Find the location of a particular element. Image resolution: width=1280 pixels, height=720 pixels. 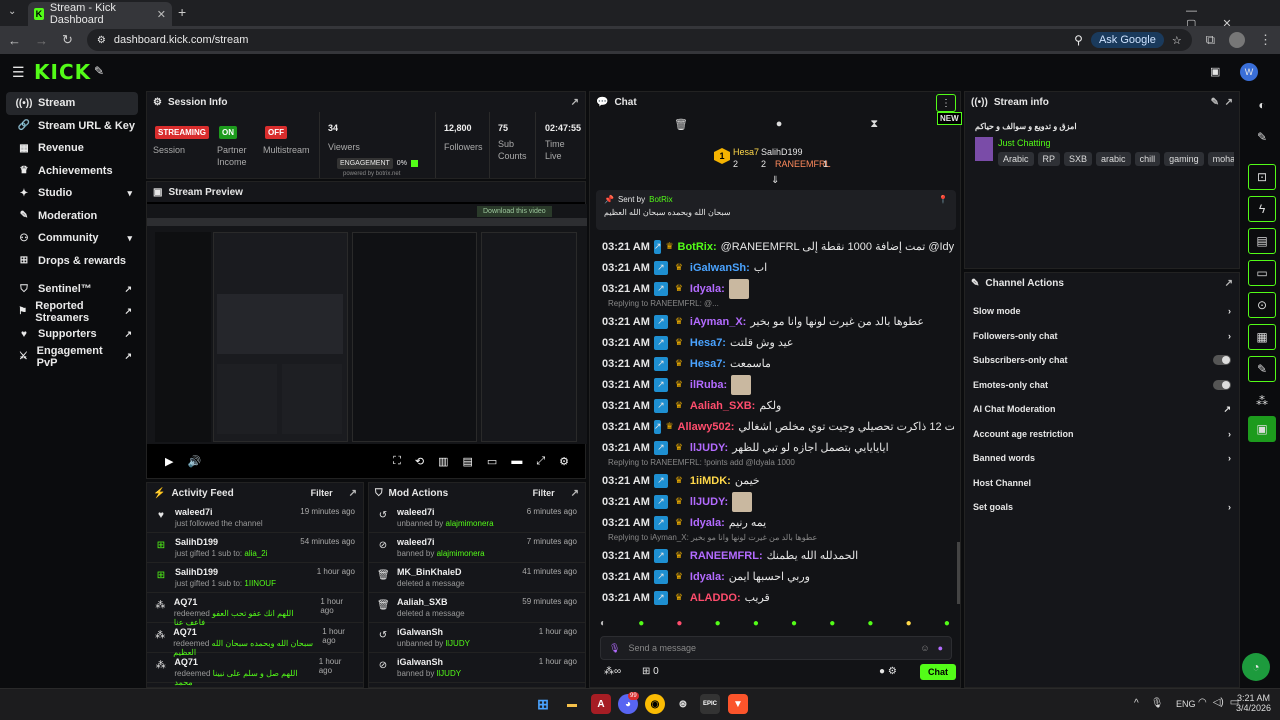

trash-icon: 🗑 is located at coordinates (681, 127).